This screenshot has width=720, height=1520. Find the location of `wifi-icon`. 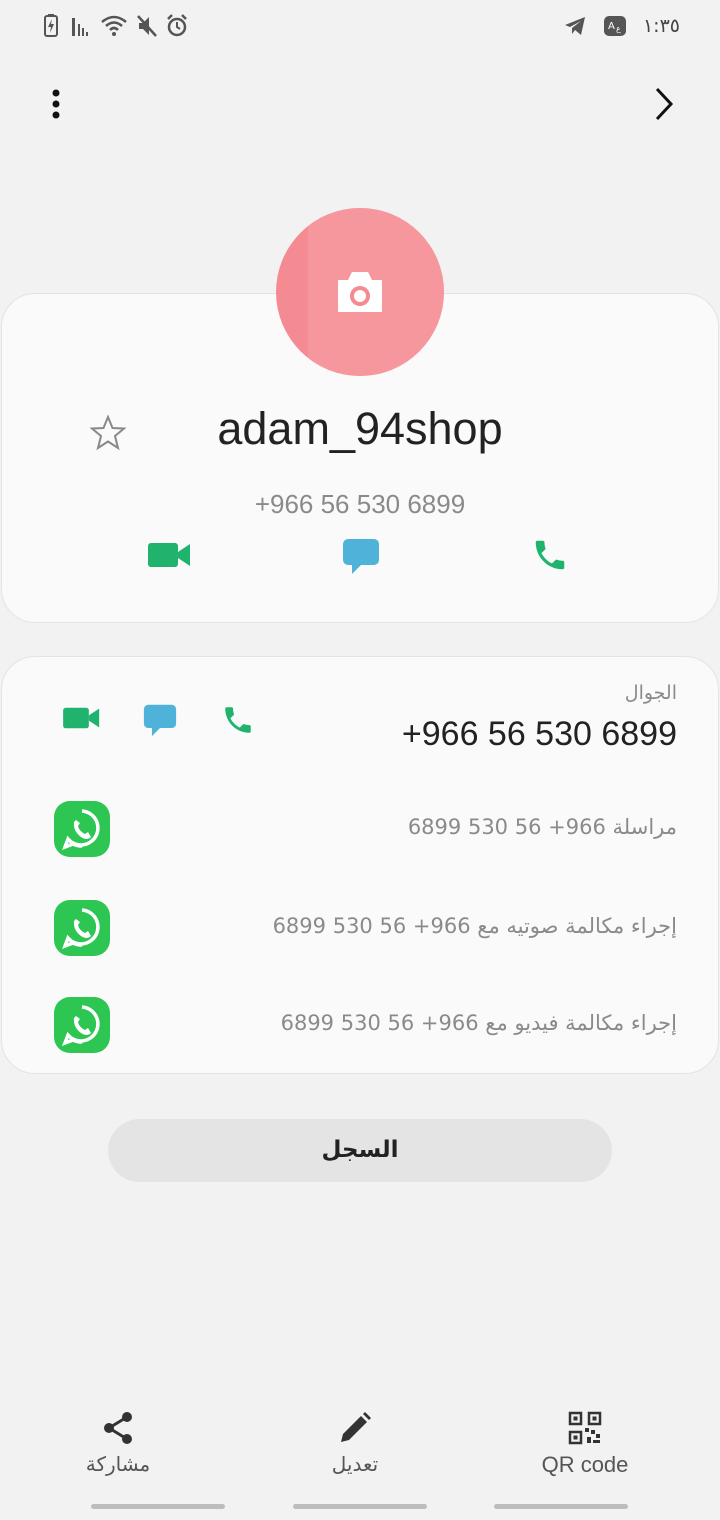

wifi-icon is located at coordinates (114, 25).